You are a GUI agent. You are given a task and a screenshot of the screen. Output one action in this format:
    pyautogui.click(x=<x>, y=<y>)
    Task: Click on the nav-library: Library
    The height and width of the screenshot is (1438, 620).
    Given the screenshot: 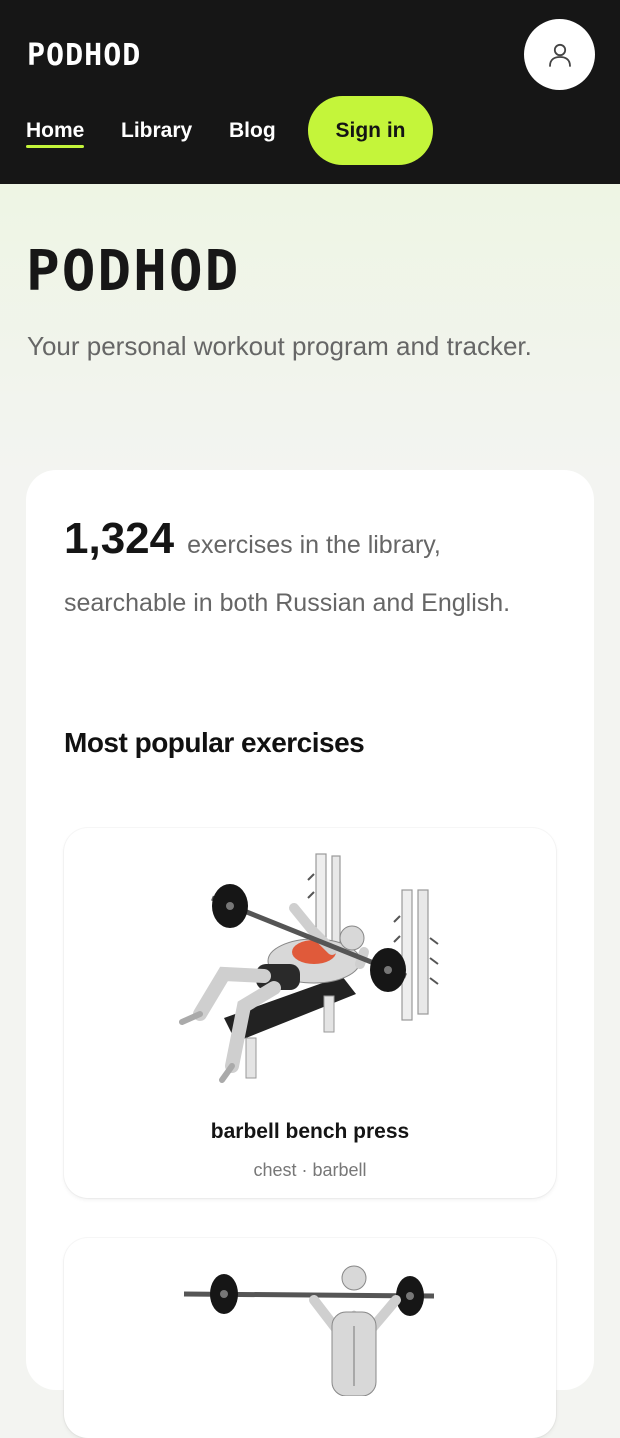 What is the action you would take?
    pyautogui.click(x=156, y=131)
    